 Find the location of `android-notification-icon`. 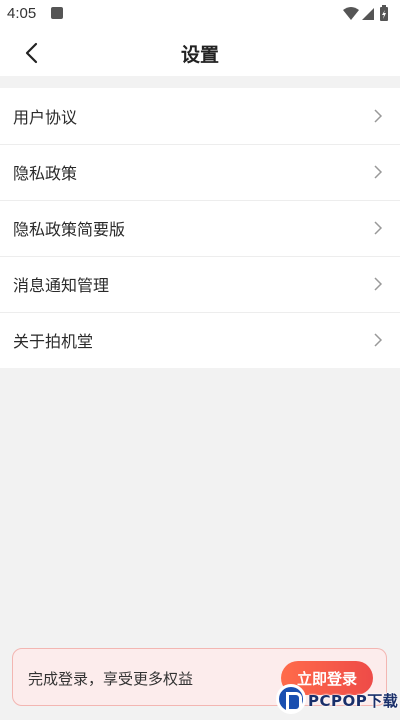

android-notification-icon is located at coordinates (57, 13).